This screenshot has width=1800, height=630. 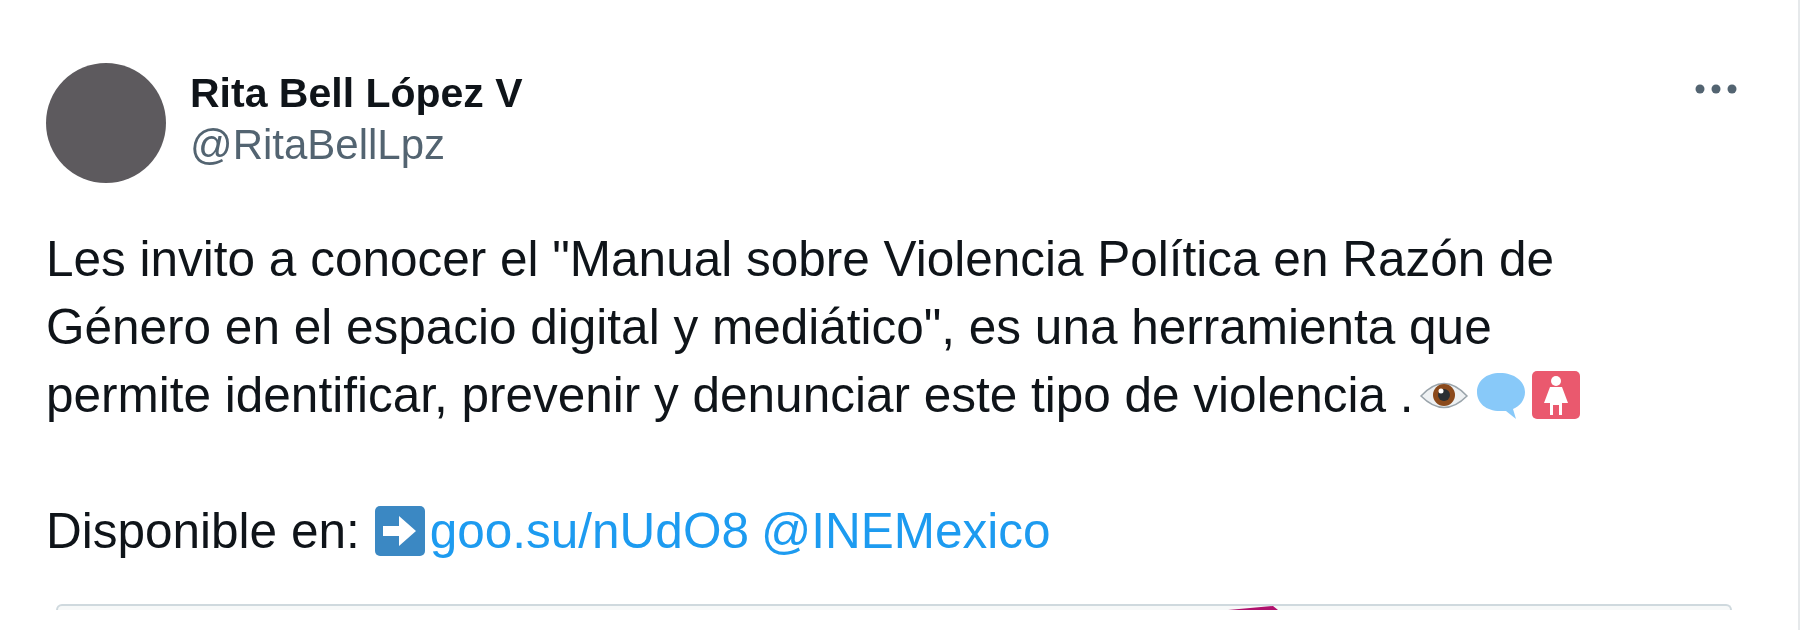 I want to click on right-arrow-emoji-icon, so click(x=399, y=531).